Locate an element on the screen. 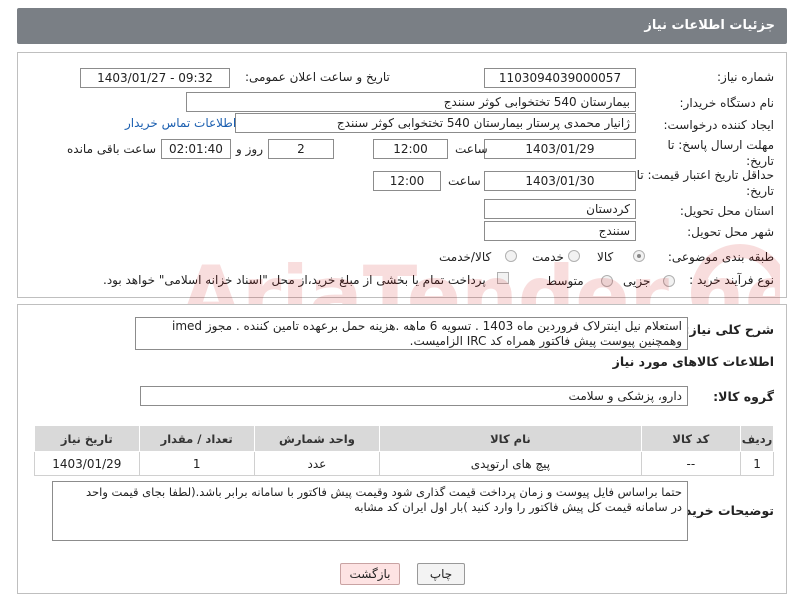 The height and width of the screenshot is (598, 789). col-item-code: کد کالا is located at coordinates (691, 438).